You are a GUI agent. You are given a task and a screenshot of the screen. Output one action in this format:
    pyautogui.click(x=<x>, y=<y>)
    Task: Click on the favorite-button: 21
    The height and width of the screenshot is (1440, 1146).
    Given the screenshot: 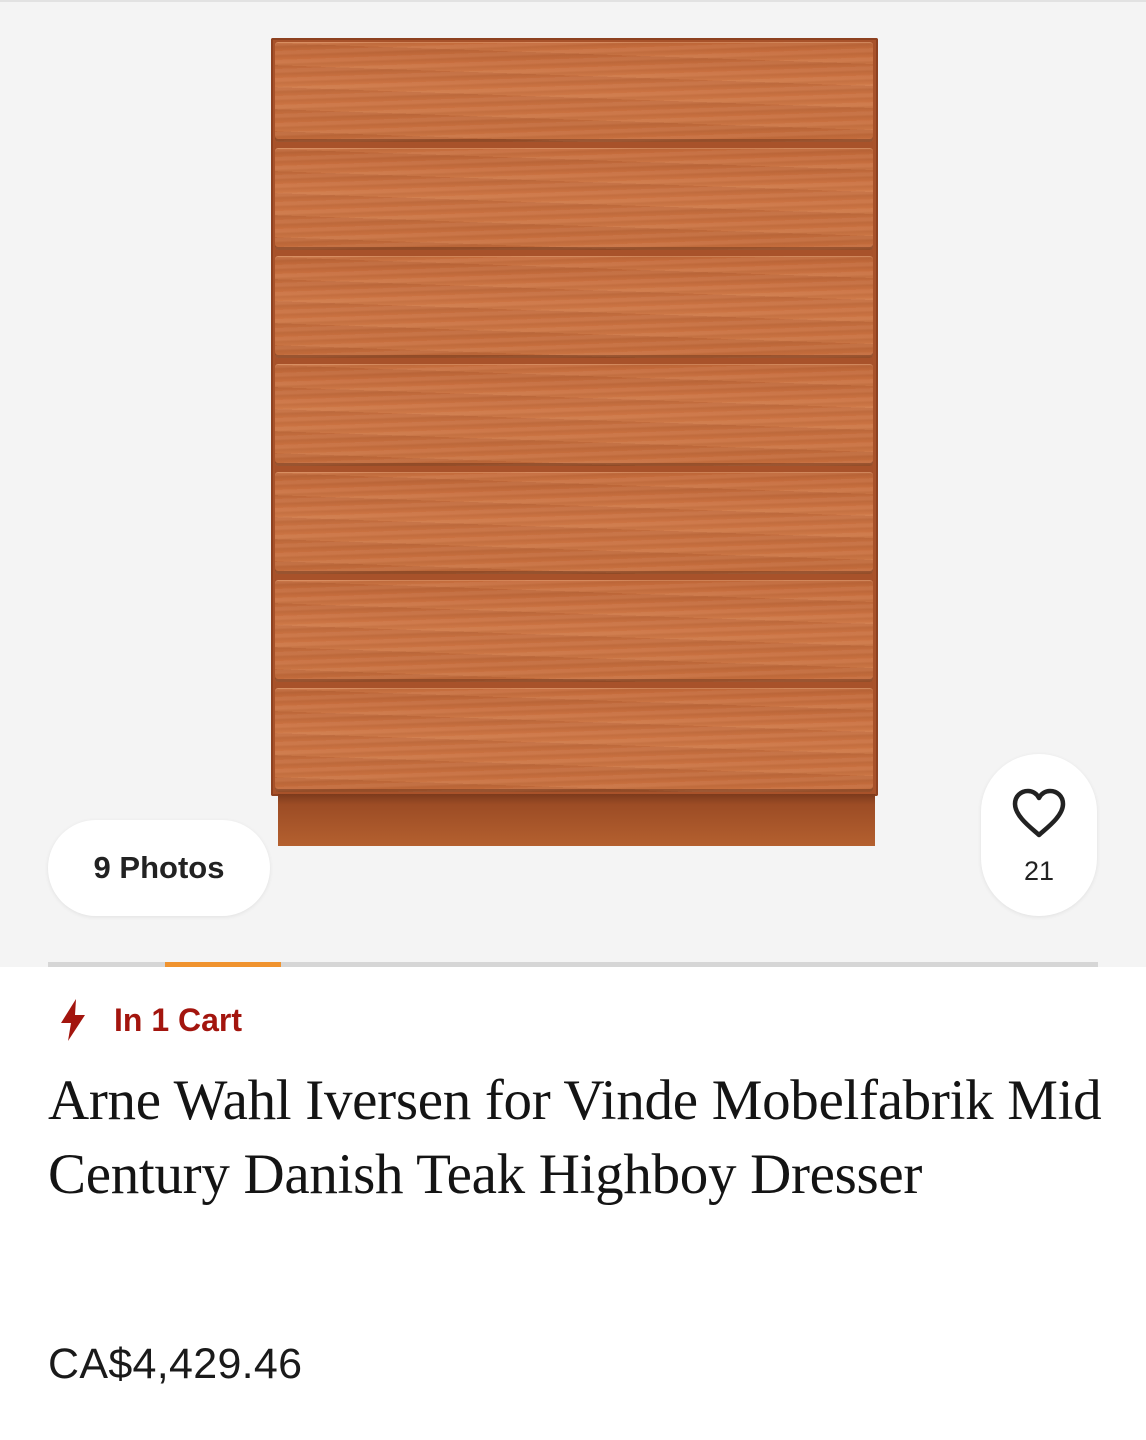 What is the action you would take?
    pyautogui.click(x=1039, y=835)
    